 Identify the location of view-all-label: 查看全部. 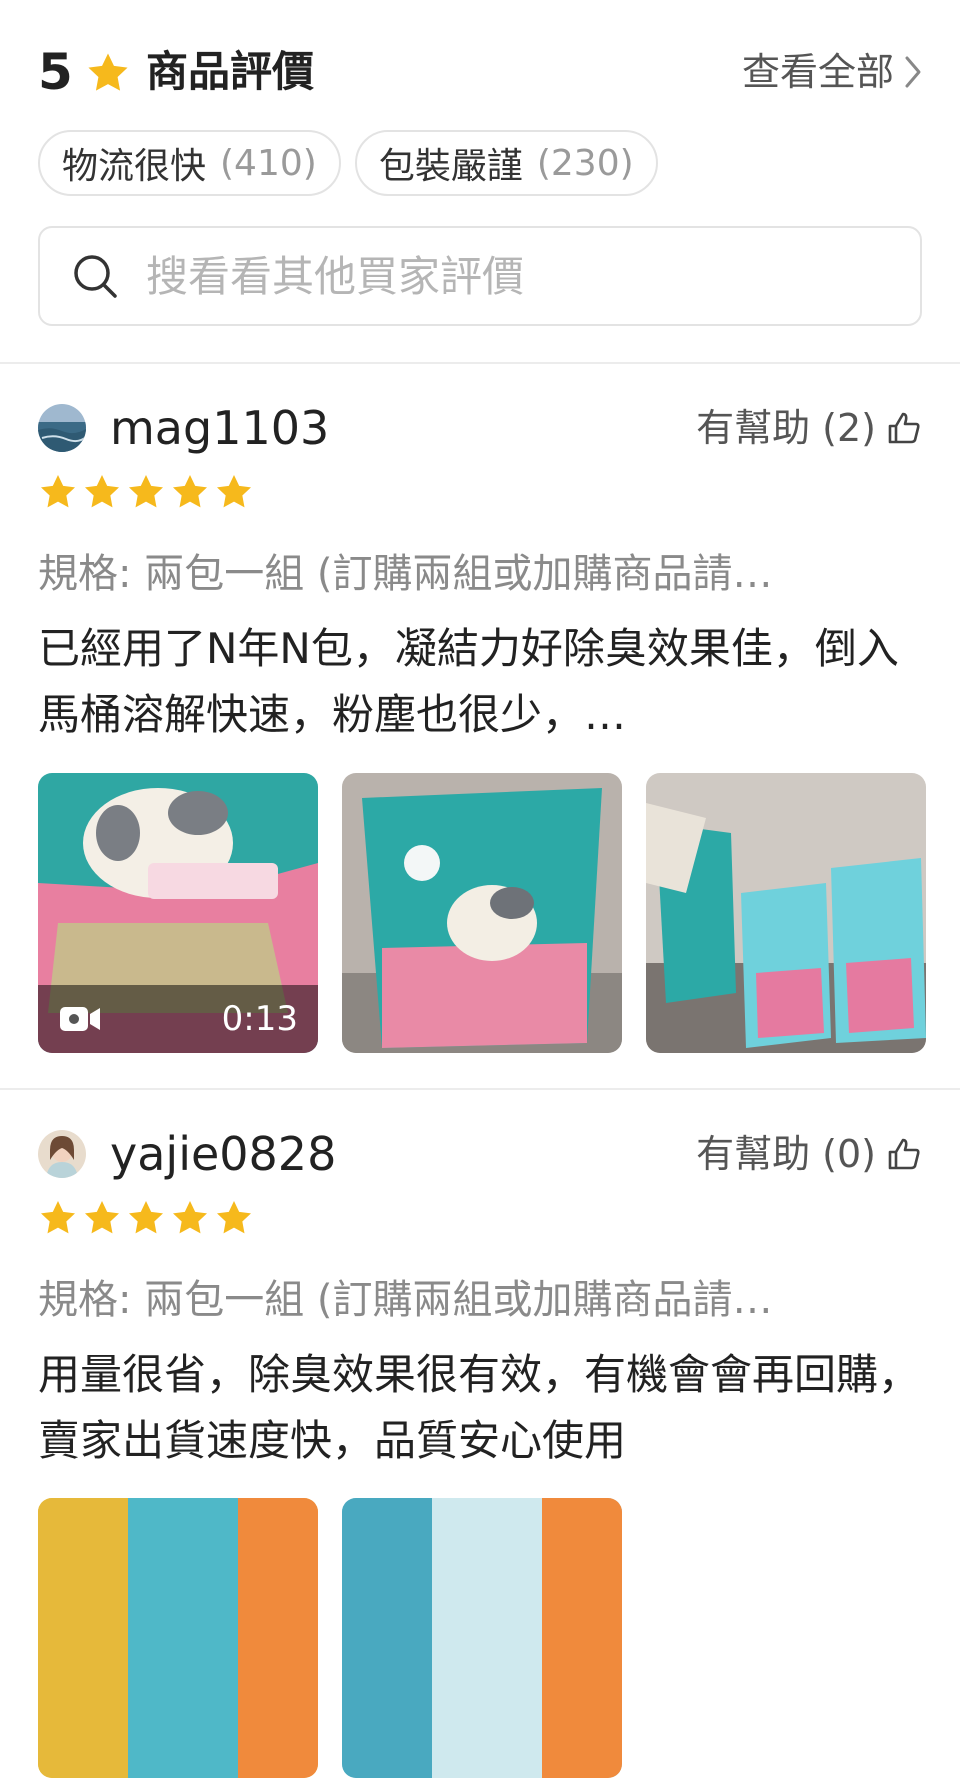
(817, 72).